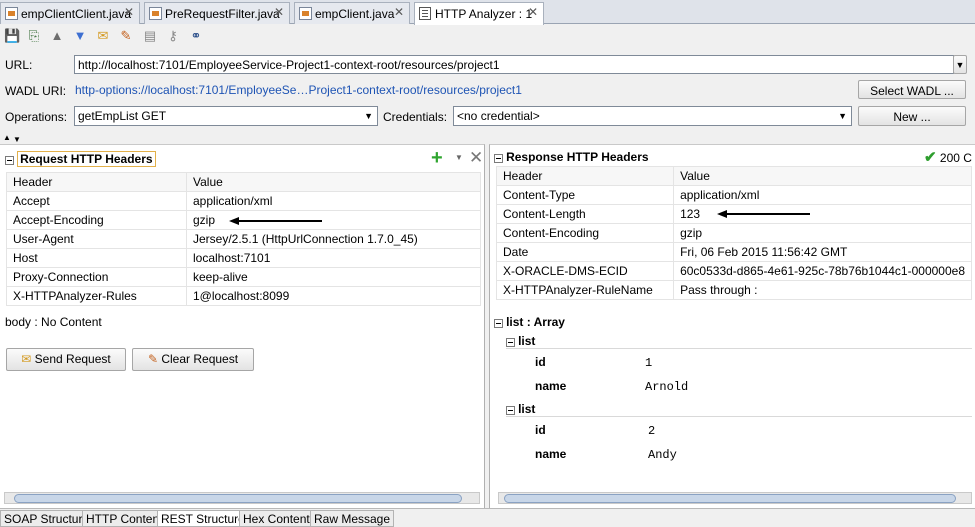  I want to click on tab-label: PreRequestFilter.java, so click(222, 14).